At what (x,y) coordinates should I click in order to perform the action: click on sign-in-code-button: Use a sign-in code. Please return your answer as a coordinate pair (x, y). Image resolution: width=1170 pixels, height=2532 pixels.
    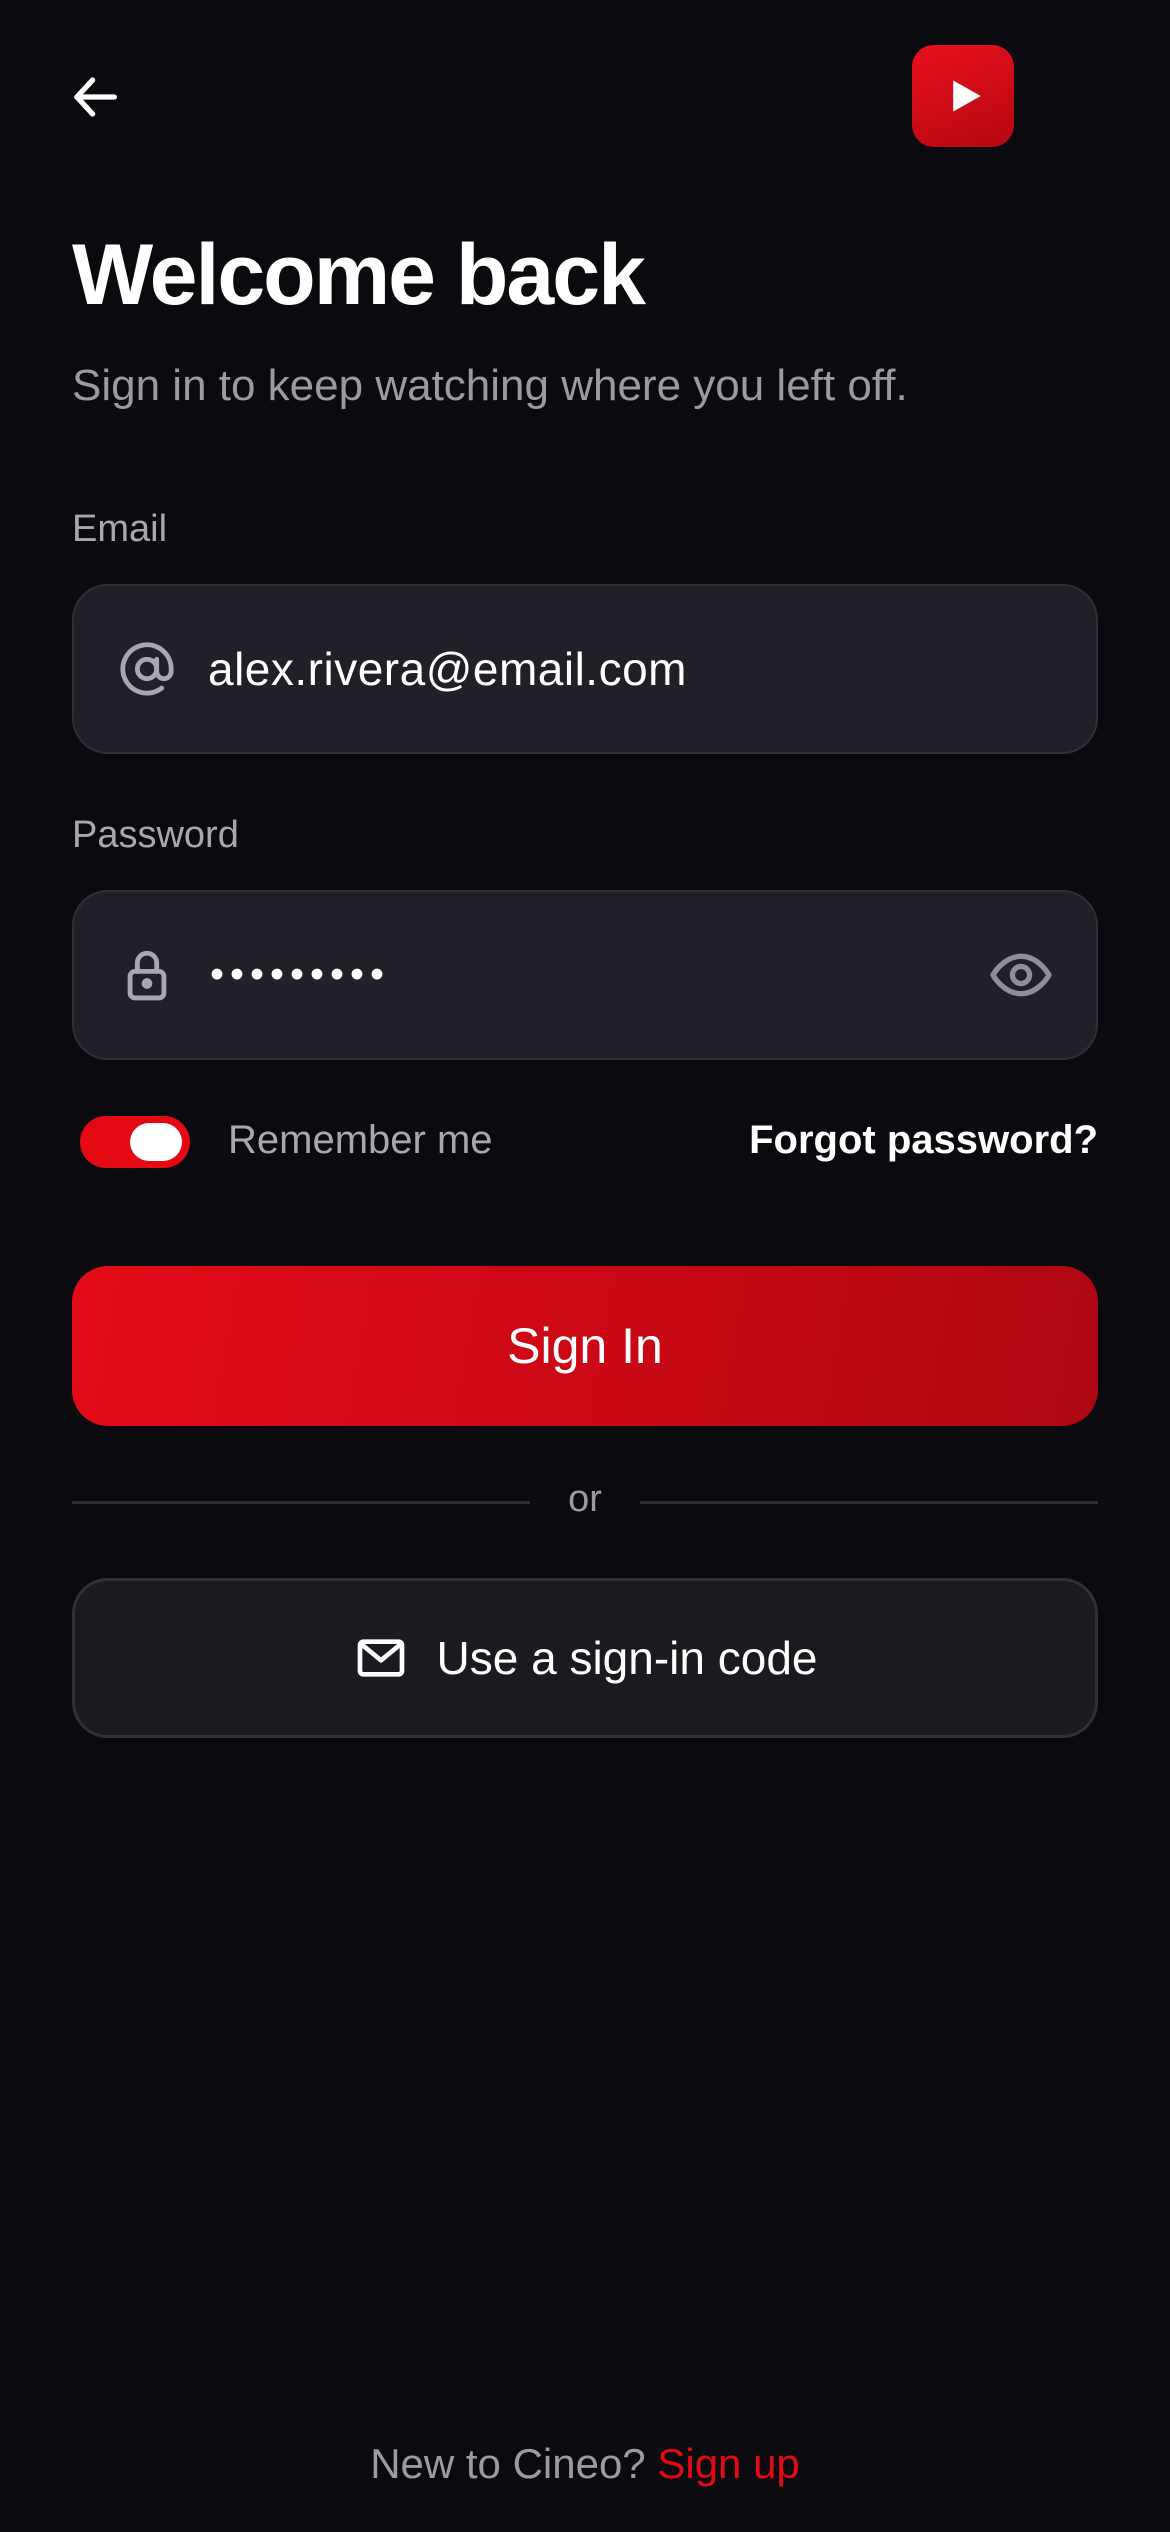
    Looking at the image, I should click on (585, 1658).